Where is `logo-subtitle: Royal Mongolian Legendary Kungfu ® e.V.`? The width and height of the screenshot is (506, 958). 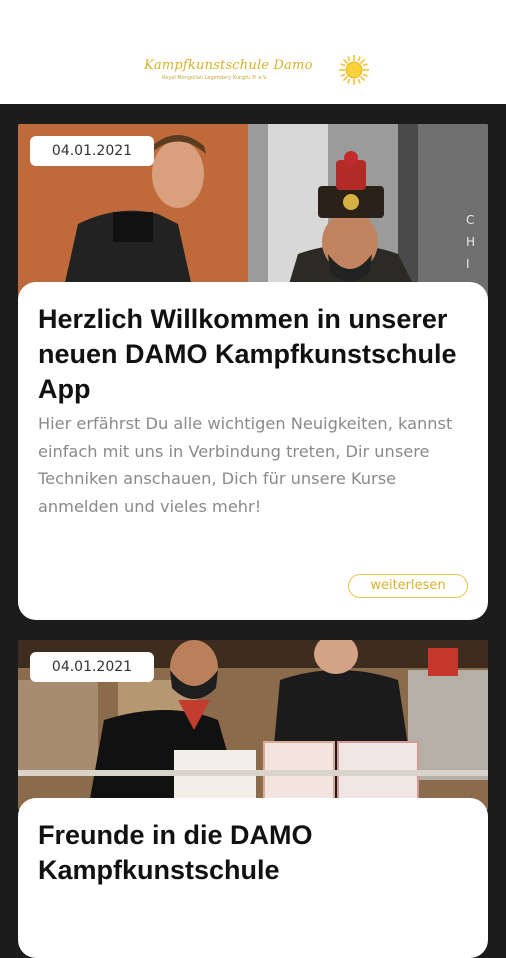
logo-subtitle: Royal Mongolian Legendary Kungfu ® e.V. is located at coordinates (215, 78).